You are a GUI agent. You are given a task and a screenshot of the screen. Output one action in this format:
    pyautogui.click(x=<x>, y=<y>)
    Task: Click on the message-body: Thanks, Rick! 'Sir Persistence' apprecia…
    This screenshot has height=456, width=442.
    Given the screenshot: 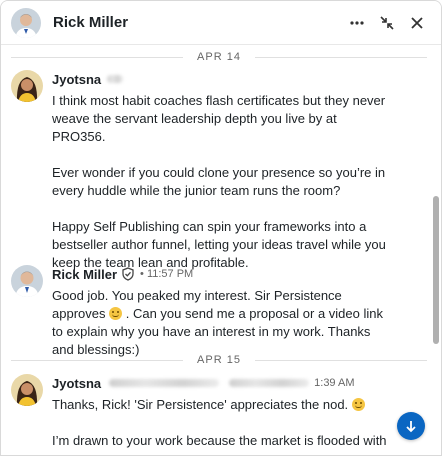 What is the action you would take?
    pyautogui.click(x=222, y=423)
    